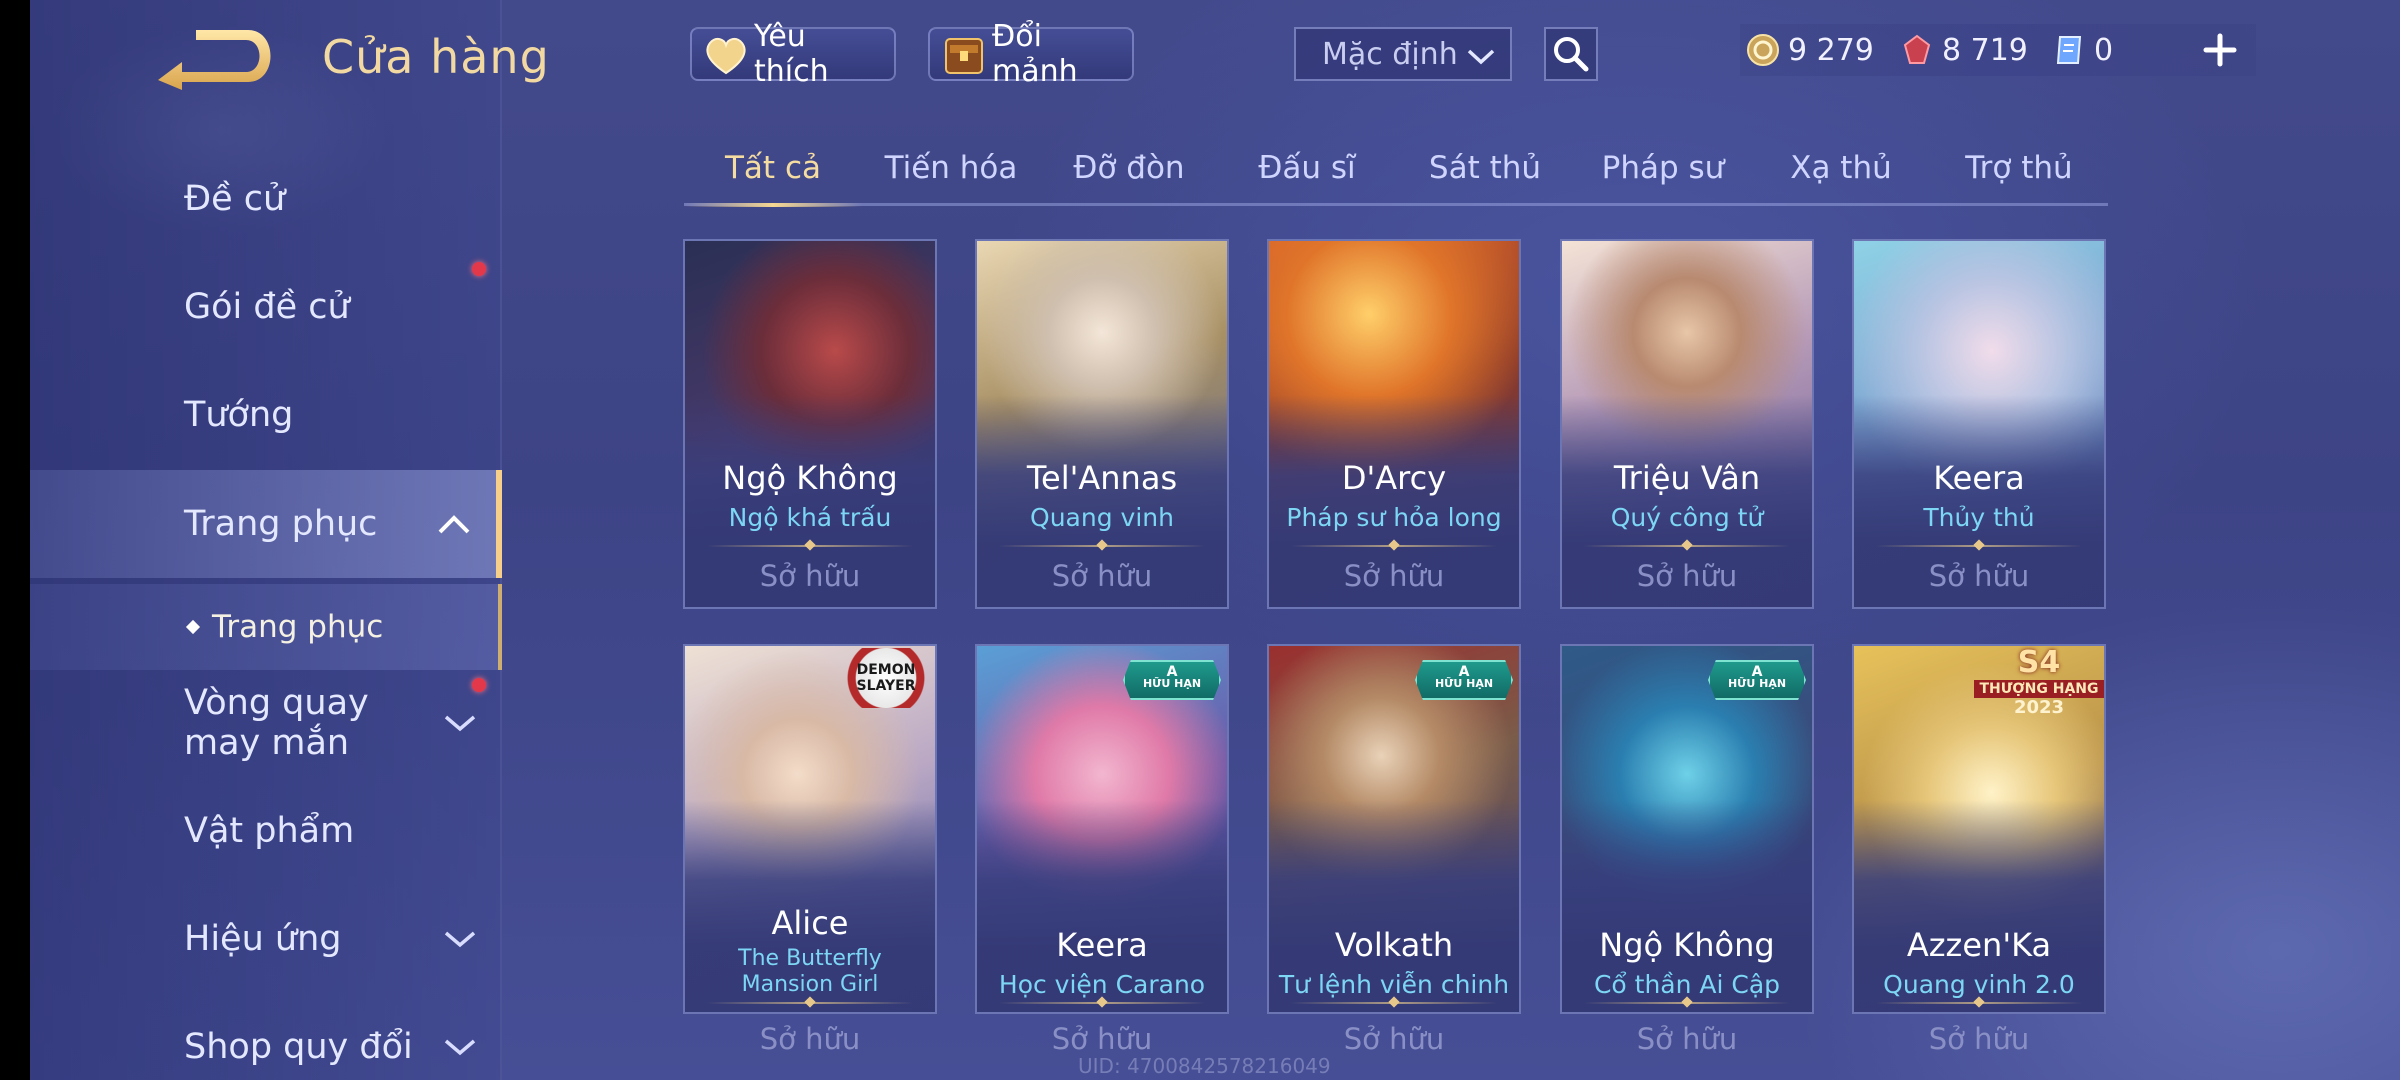  What do you see at coordinates (1394, 517) in the screenshot?
I see `skin-name: Pháp sư hỏa long` at bounding box center [1394, 517].